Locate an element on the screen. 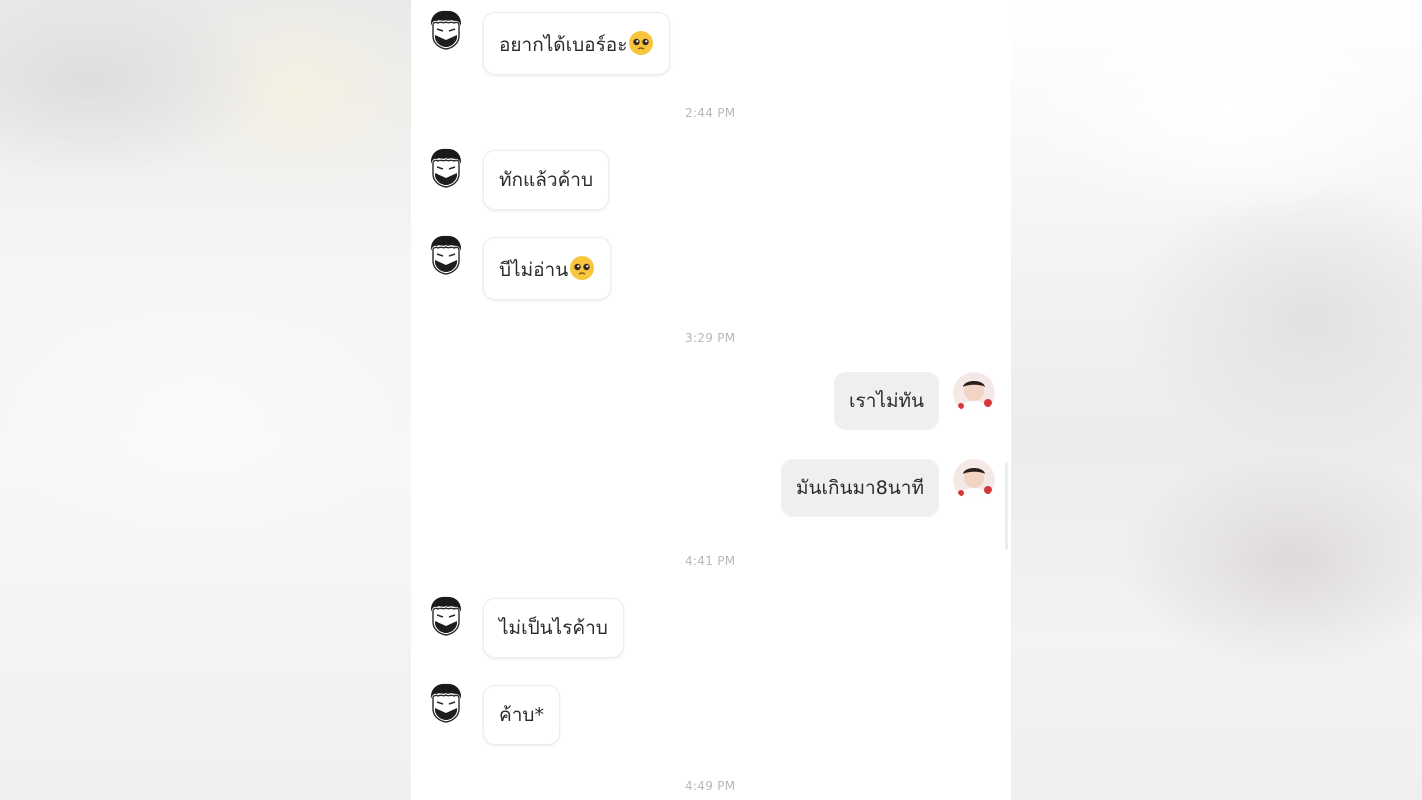 This screenshot has height=800, width=1422. incoming-message-row: ทักแล้วค้าบ is located at coordinates (519, 179).